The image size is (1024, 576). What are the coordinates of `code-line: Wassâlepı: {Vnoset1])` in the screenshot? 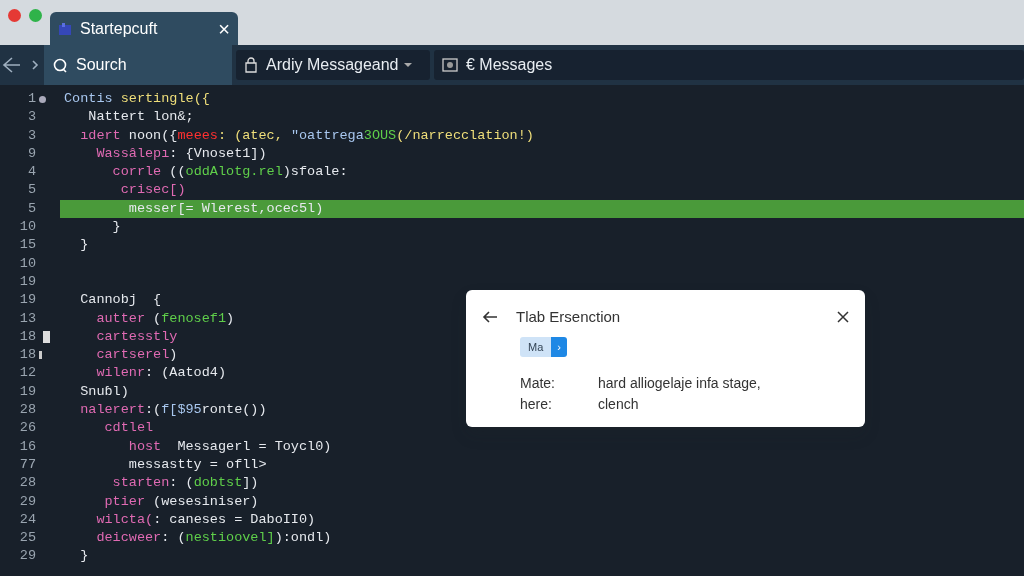 It's located at (181, 153).